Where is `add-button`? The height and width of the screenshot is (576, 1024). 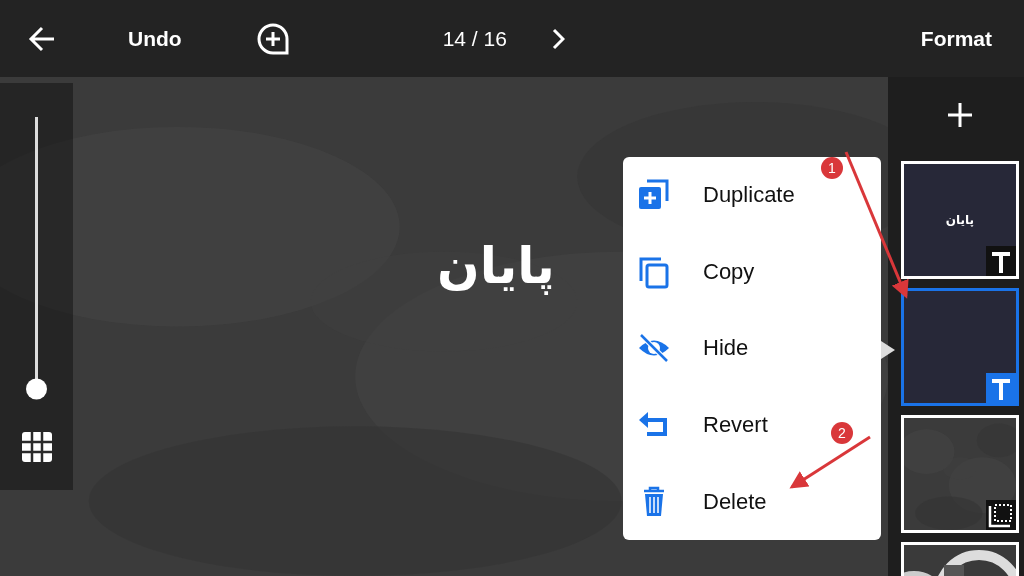 add-button is located at coordinates (272, 38).